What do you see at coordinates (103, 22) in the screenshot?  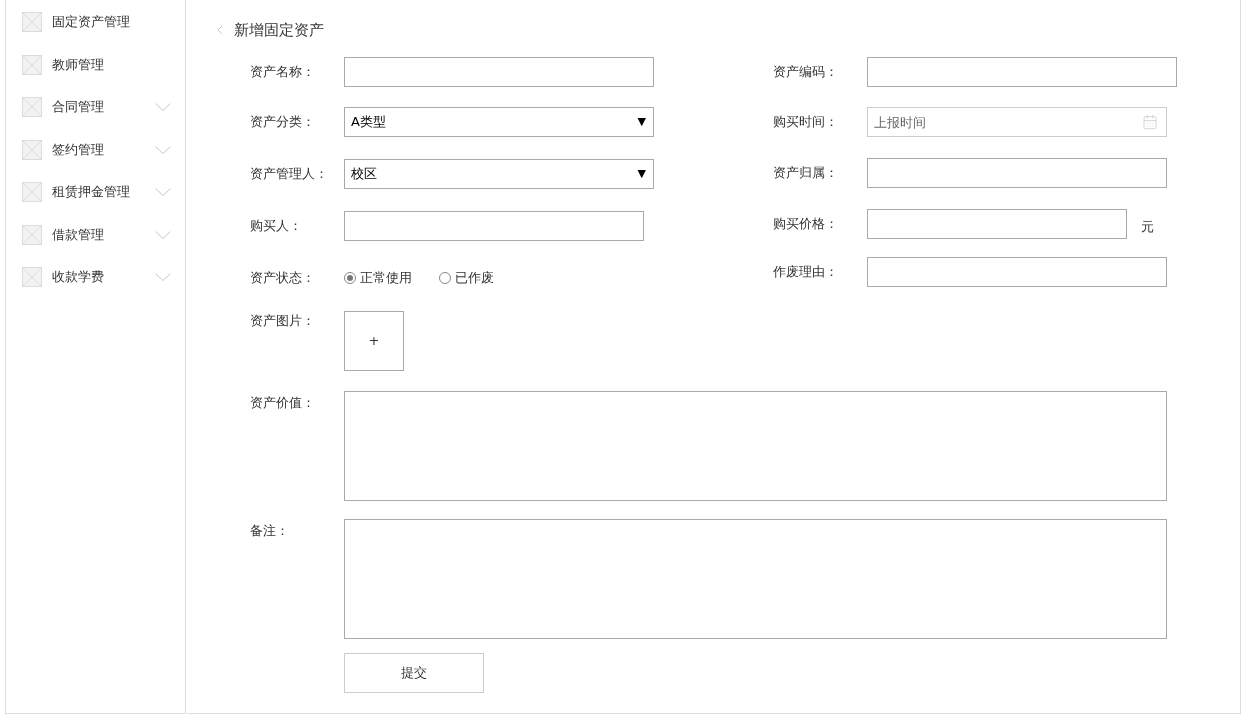 I see `sidebar-item: 固定资产管理` at bounding box center [103, 22].